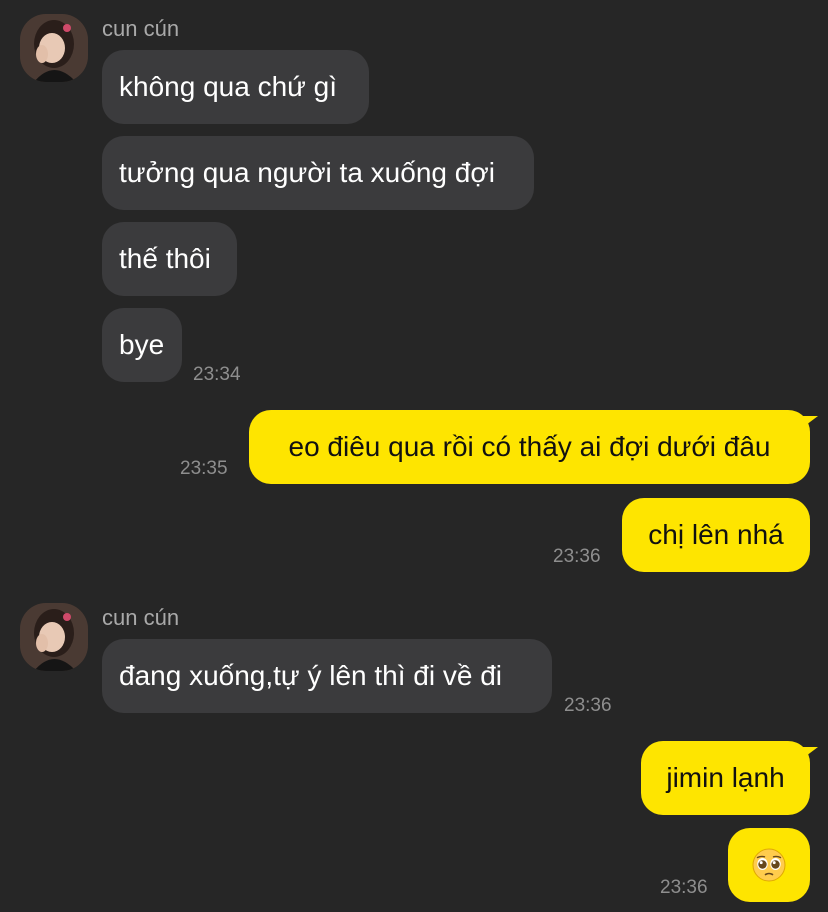  What do you see at coordinates (529, 446) in the screenshot?
I see `message-text: eo điêu qua rồi có thấy ai đợi dưới đâu` at bounding box center [529, 446].